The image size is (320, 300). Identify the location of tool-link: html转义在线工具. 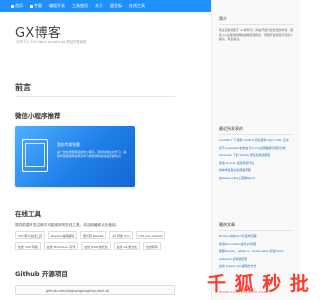
(30, 235).